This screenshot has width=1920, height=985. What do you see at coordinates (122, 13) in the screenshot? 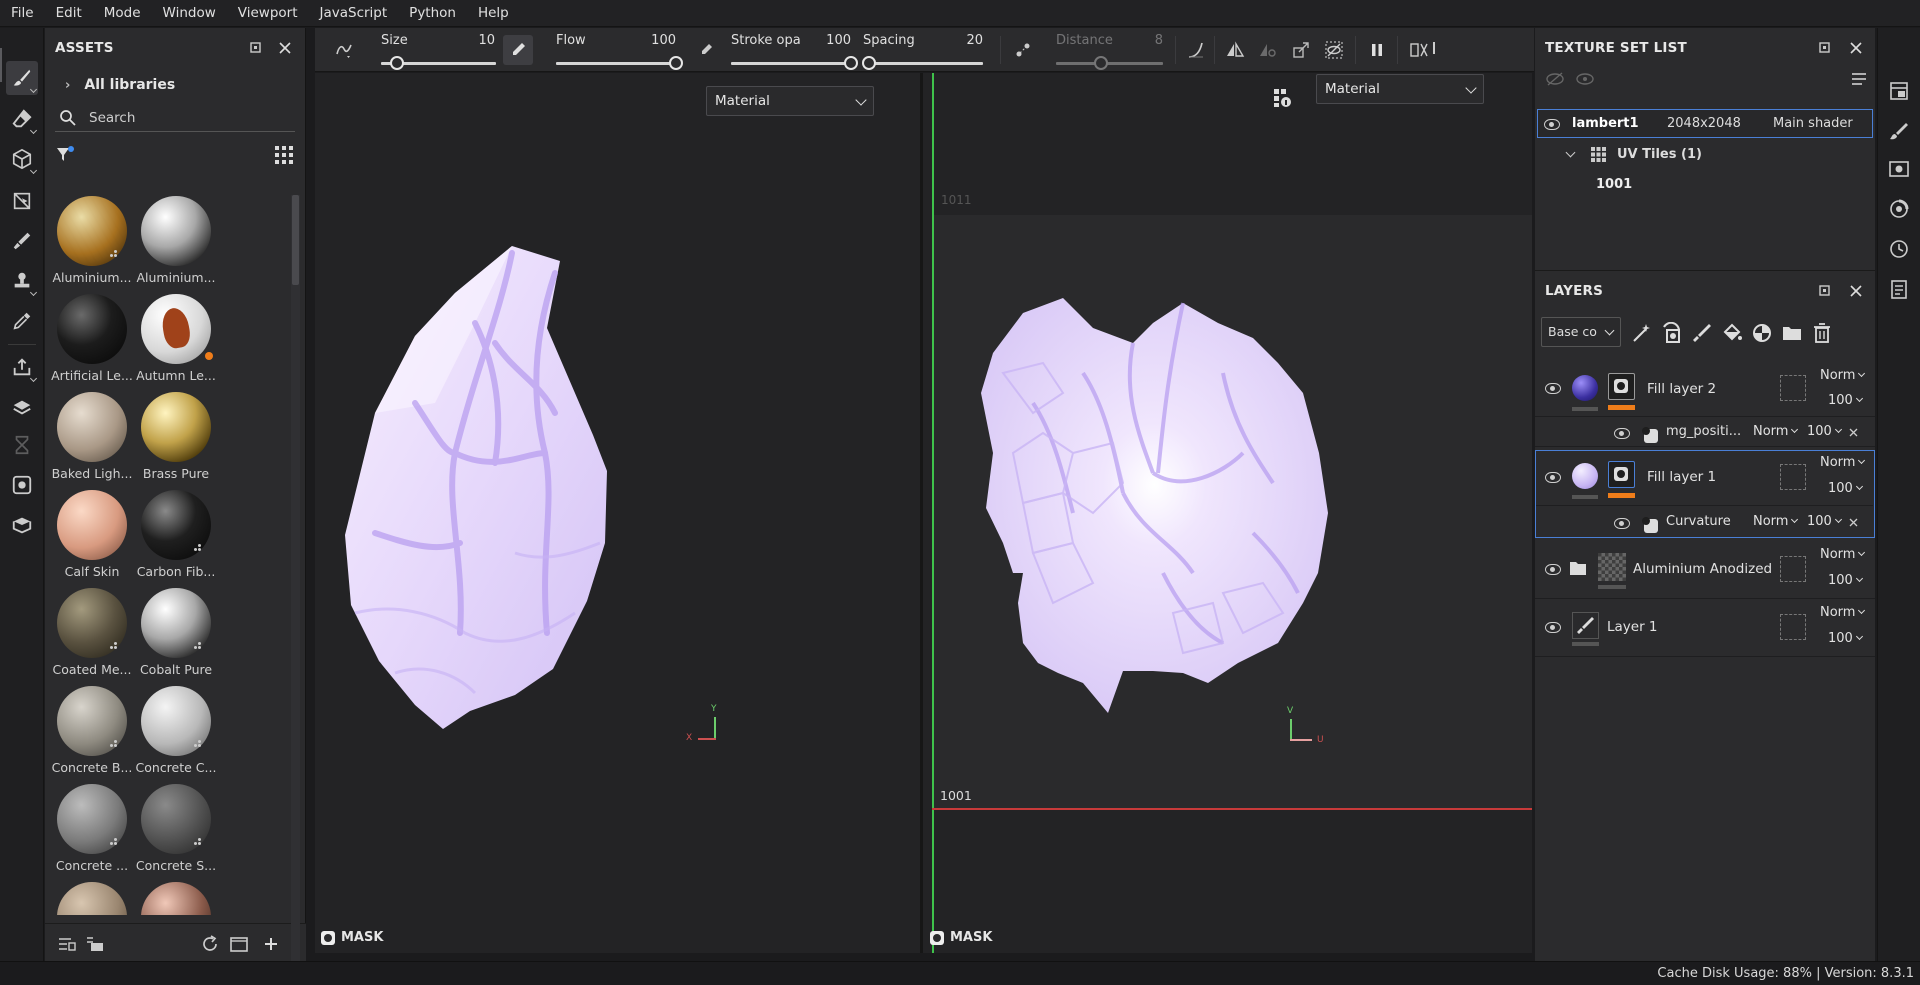
I see `menu-mode: Mode` at bounding box center [122, 13].